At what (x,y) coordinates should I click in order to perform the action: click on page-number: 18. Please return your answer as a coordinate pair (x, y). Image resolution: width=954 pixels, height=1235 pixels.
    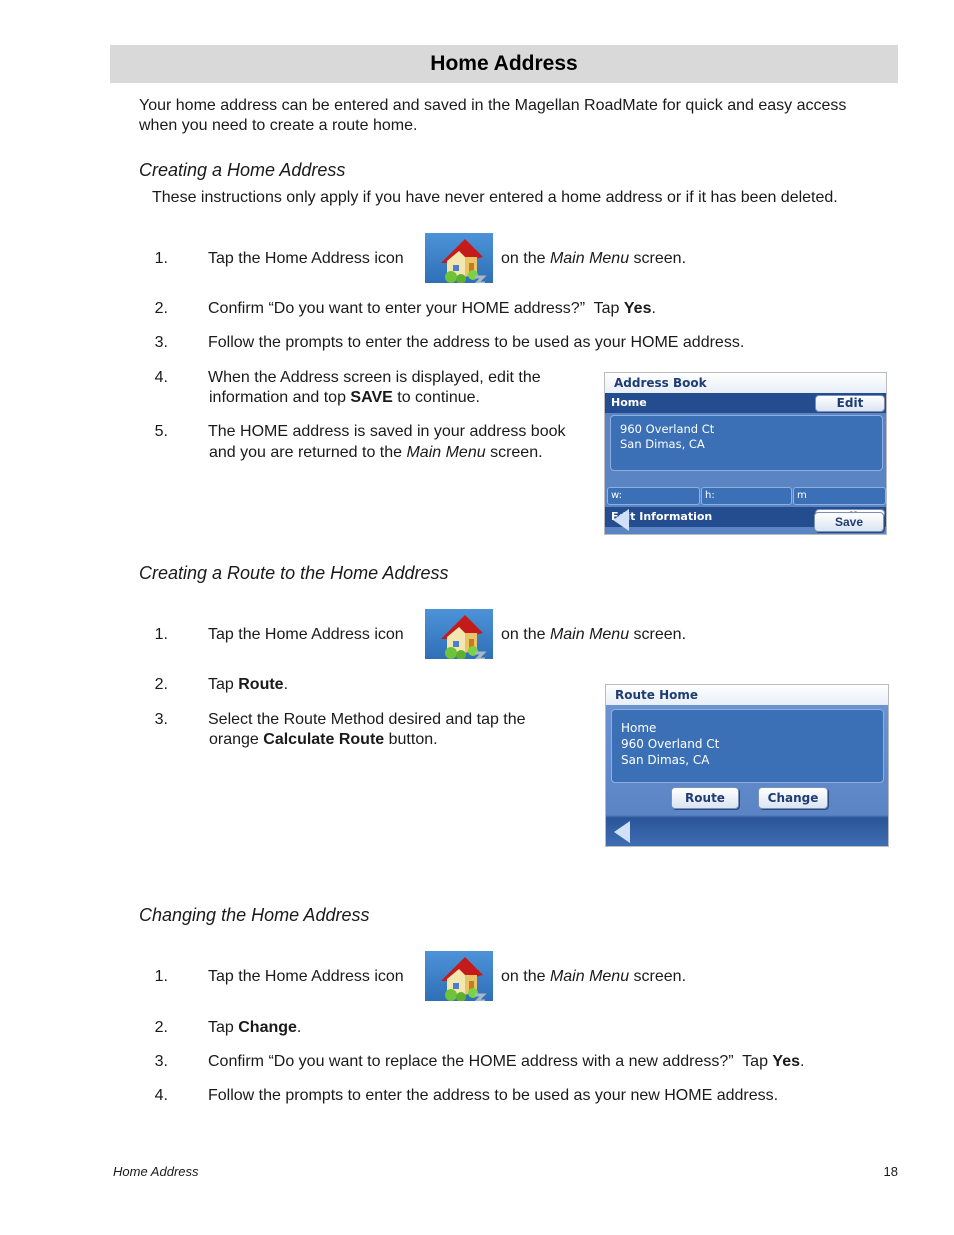
    Looking at the image, I should click on (890, 1171).